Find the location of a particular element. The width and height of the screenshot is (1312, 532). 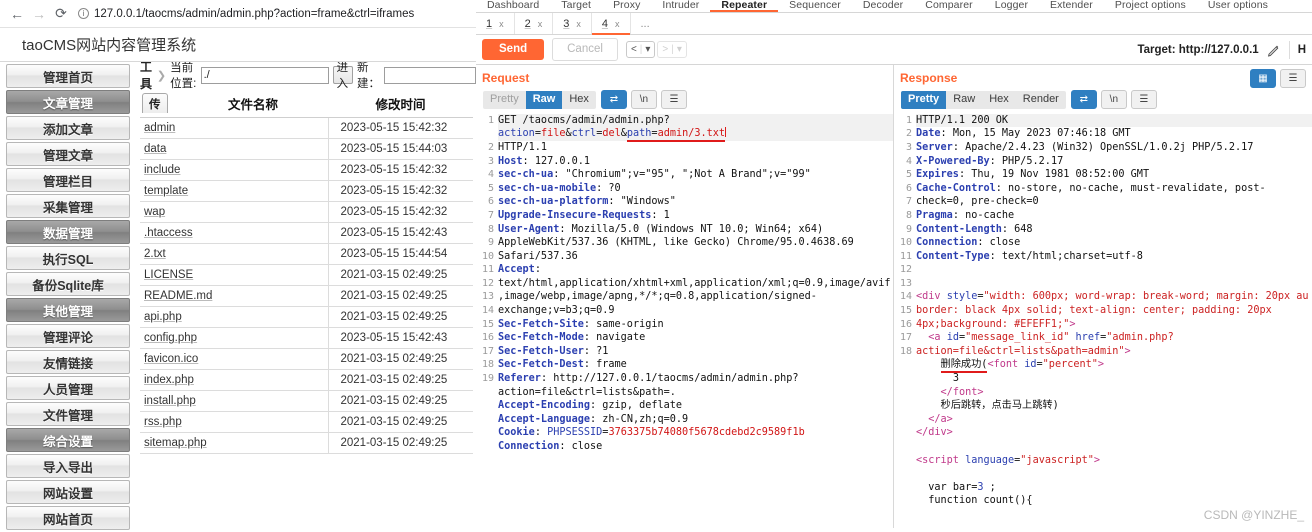

forward-arrow-icon: → is located at coordinates (39, 14).